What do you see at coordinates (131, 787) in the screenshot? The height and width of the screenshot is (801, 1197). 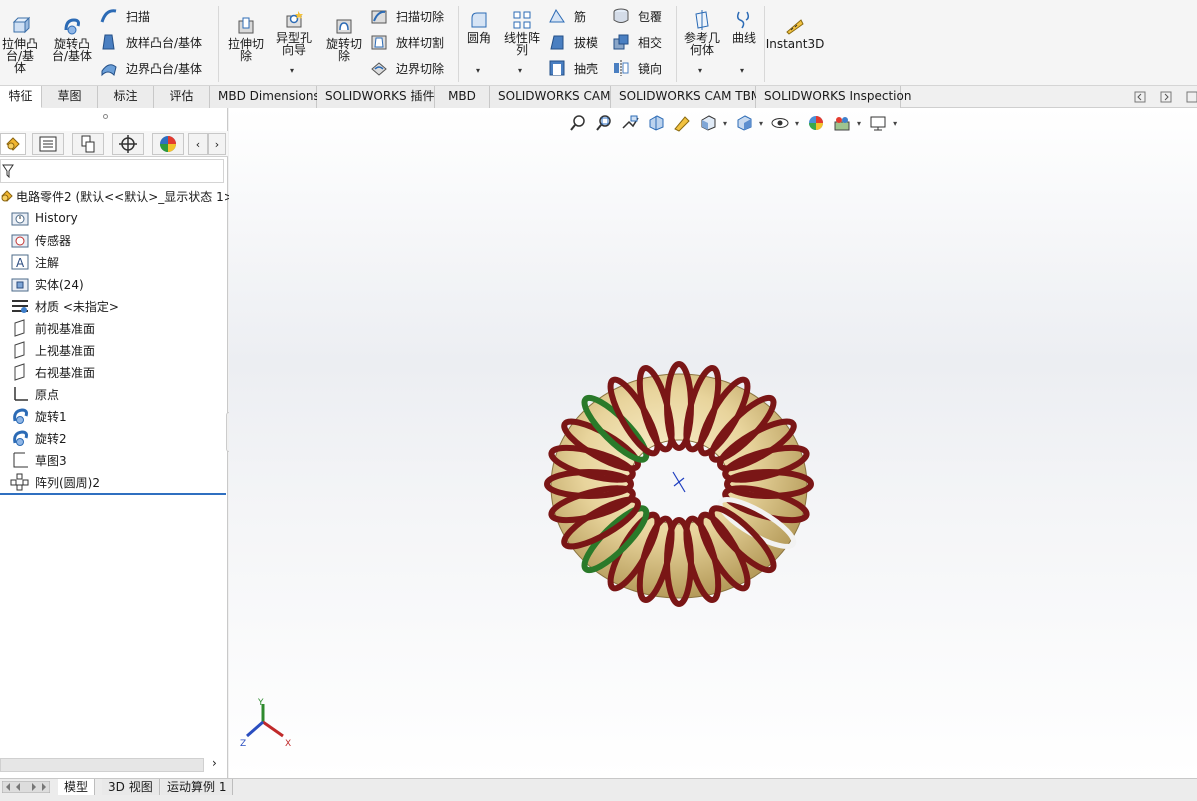 I see `tab-3d-view: 3D 视图` at bounding box center [131, 787].